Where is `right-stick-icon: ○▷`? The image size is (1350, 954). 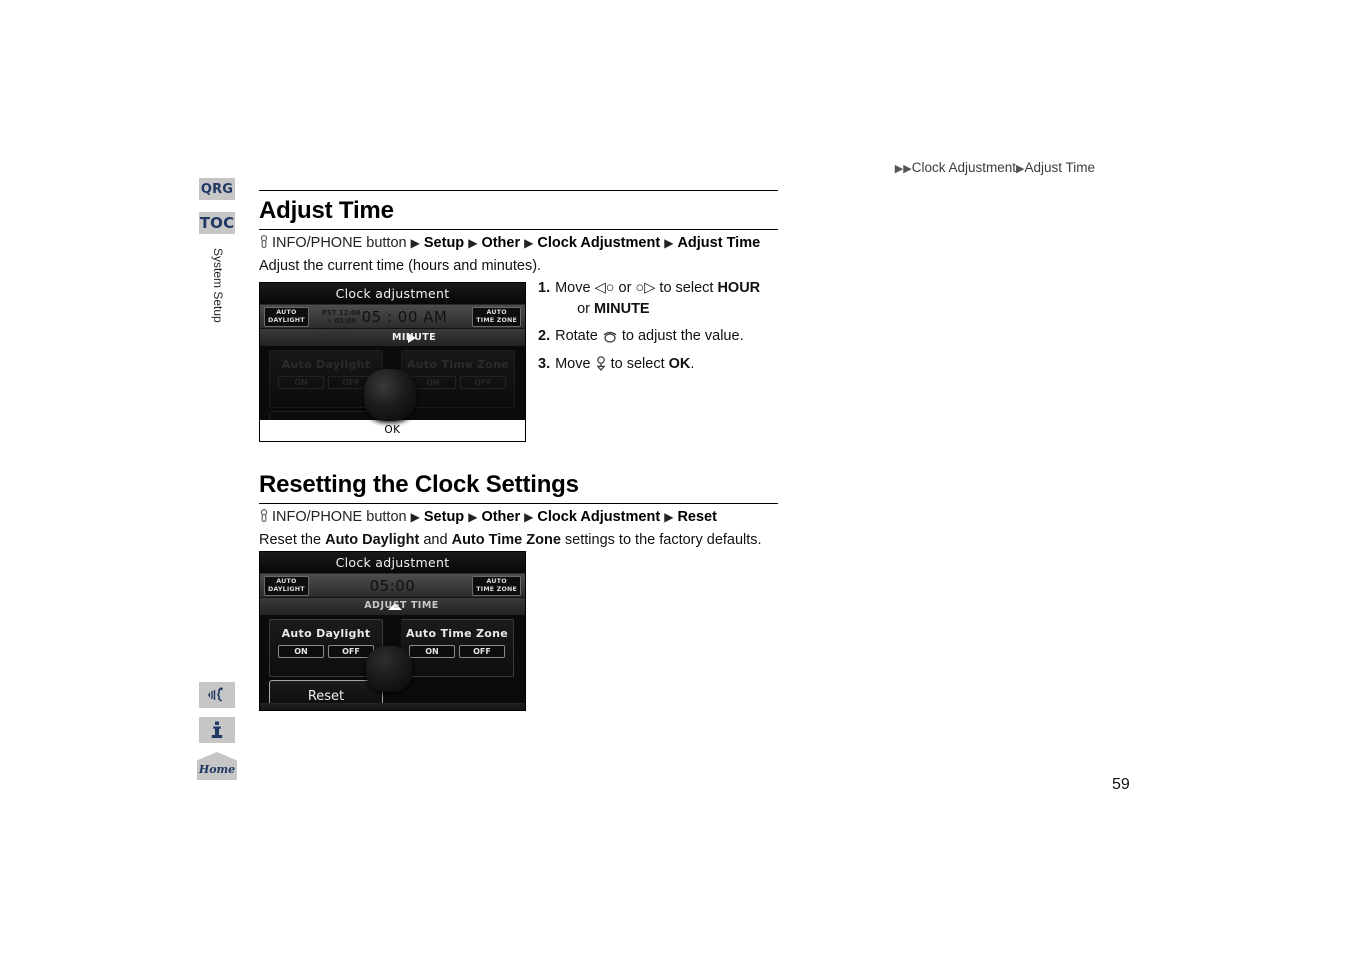
right-stick-icon: ○▷ is located at coordinates (645, 288).